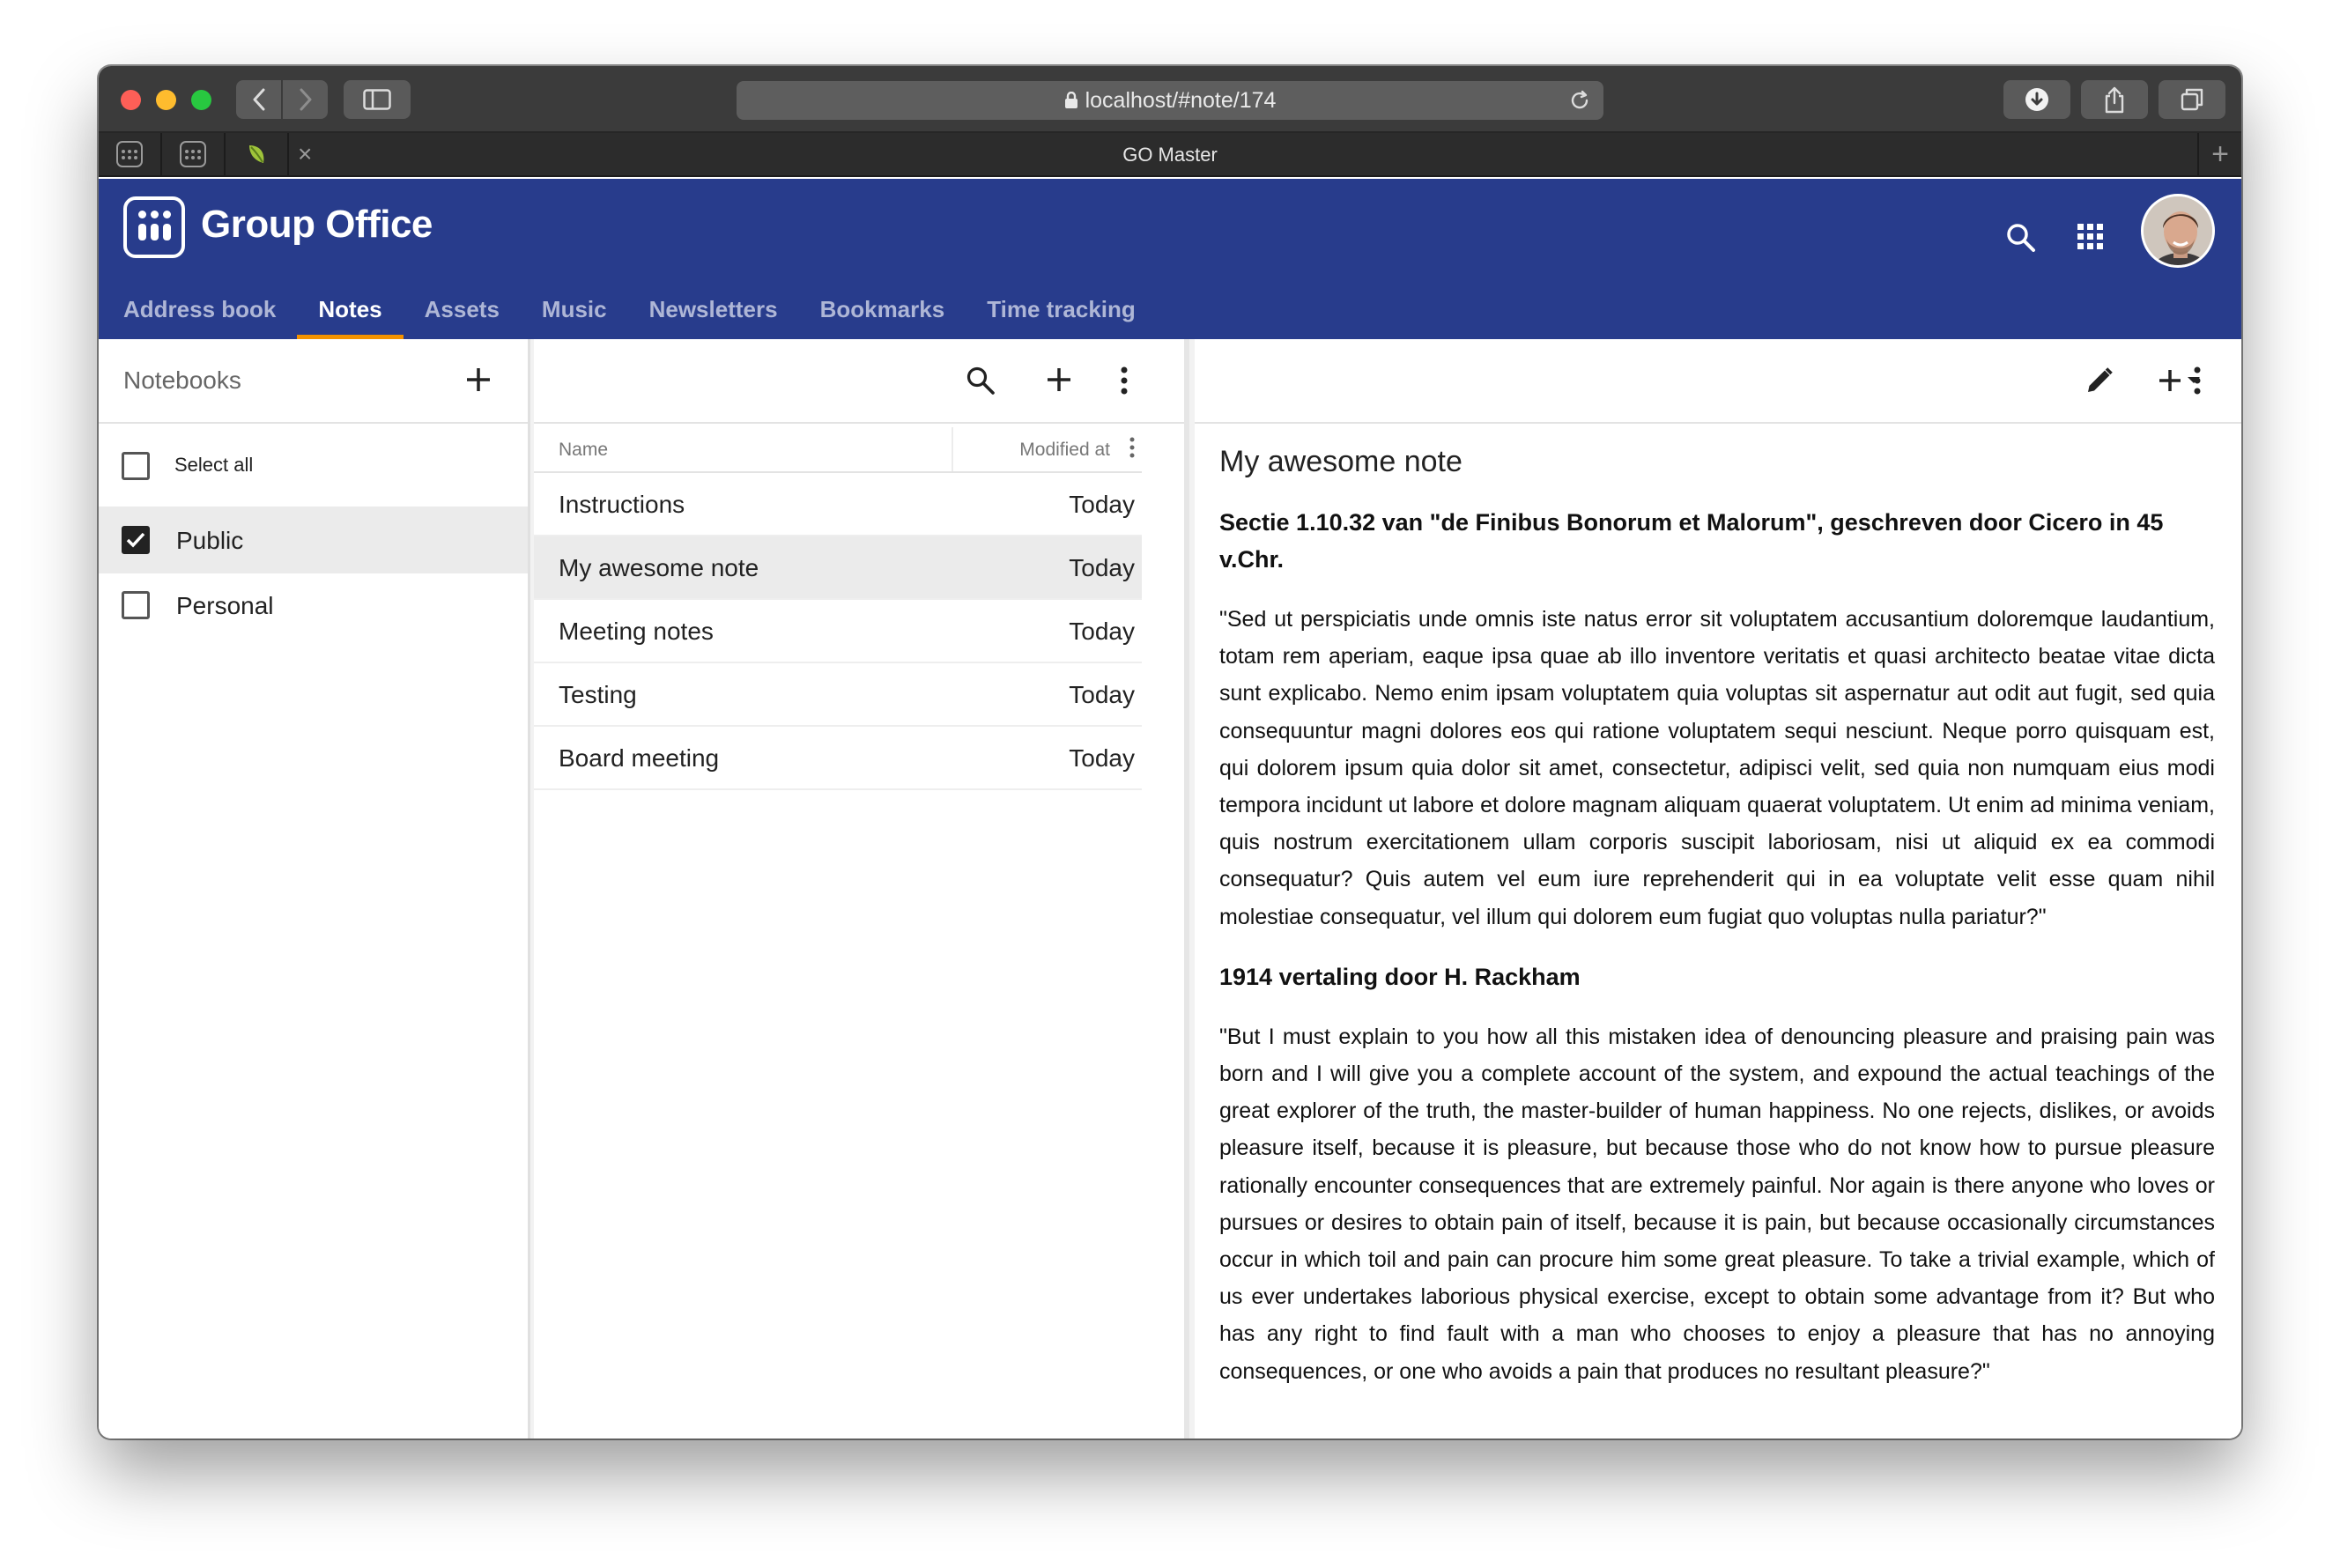  I want to click on apps-grid-icon, so click(2090, 236).